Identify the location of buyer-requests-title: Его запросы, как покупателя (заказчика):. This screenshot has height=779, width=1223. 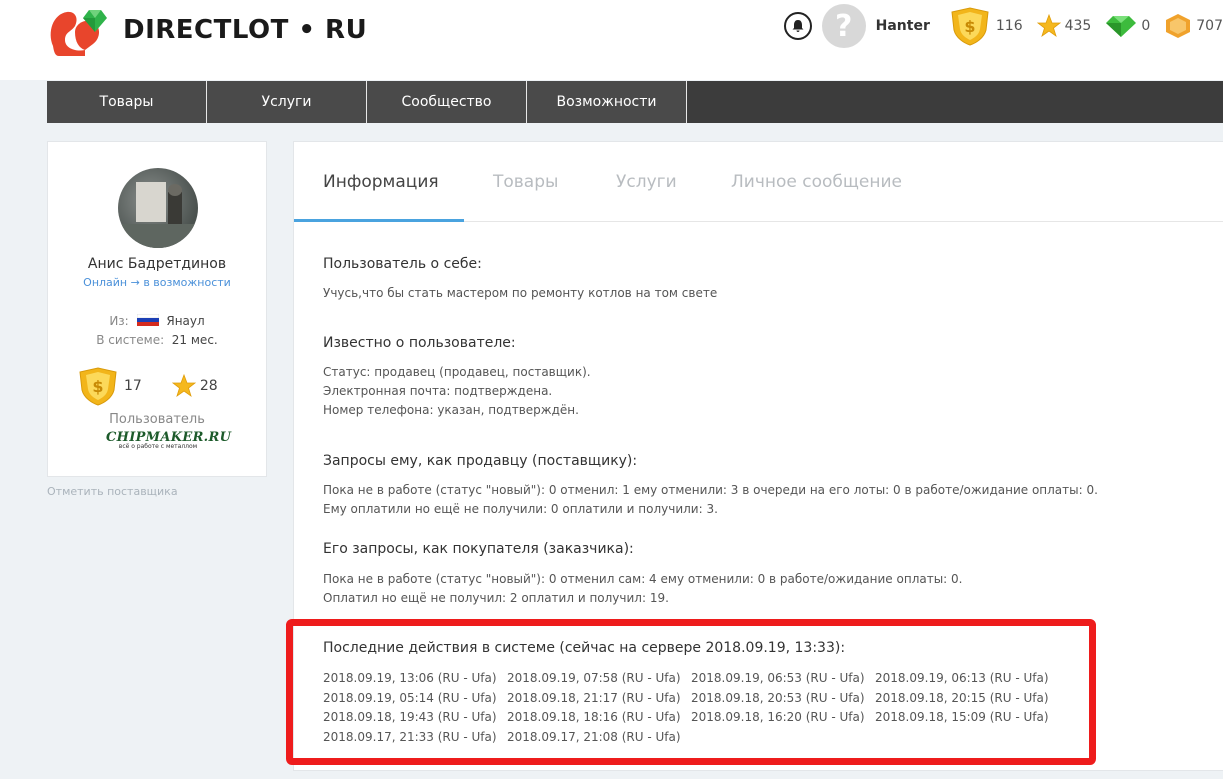
(478, 549).